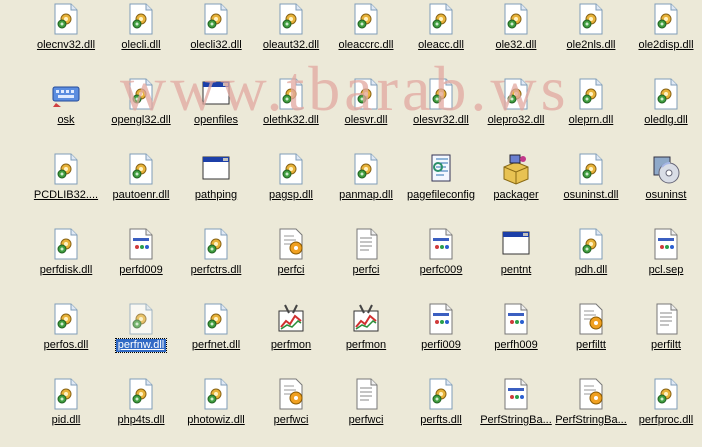  What do you see at coordinates (441, 345) in the screenshot?
I see `file-label: perfi009` at bounding box center [441, 345].